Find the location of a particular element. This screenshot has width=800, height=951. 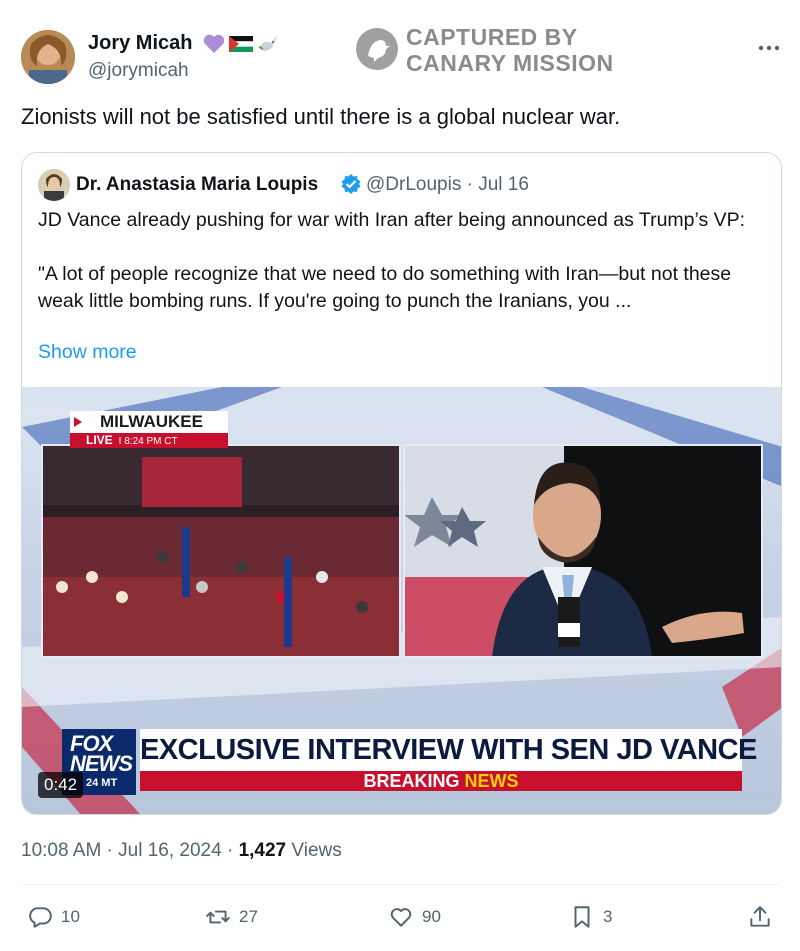

palestine-flag-icon is located at coordinates (241, 44).